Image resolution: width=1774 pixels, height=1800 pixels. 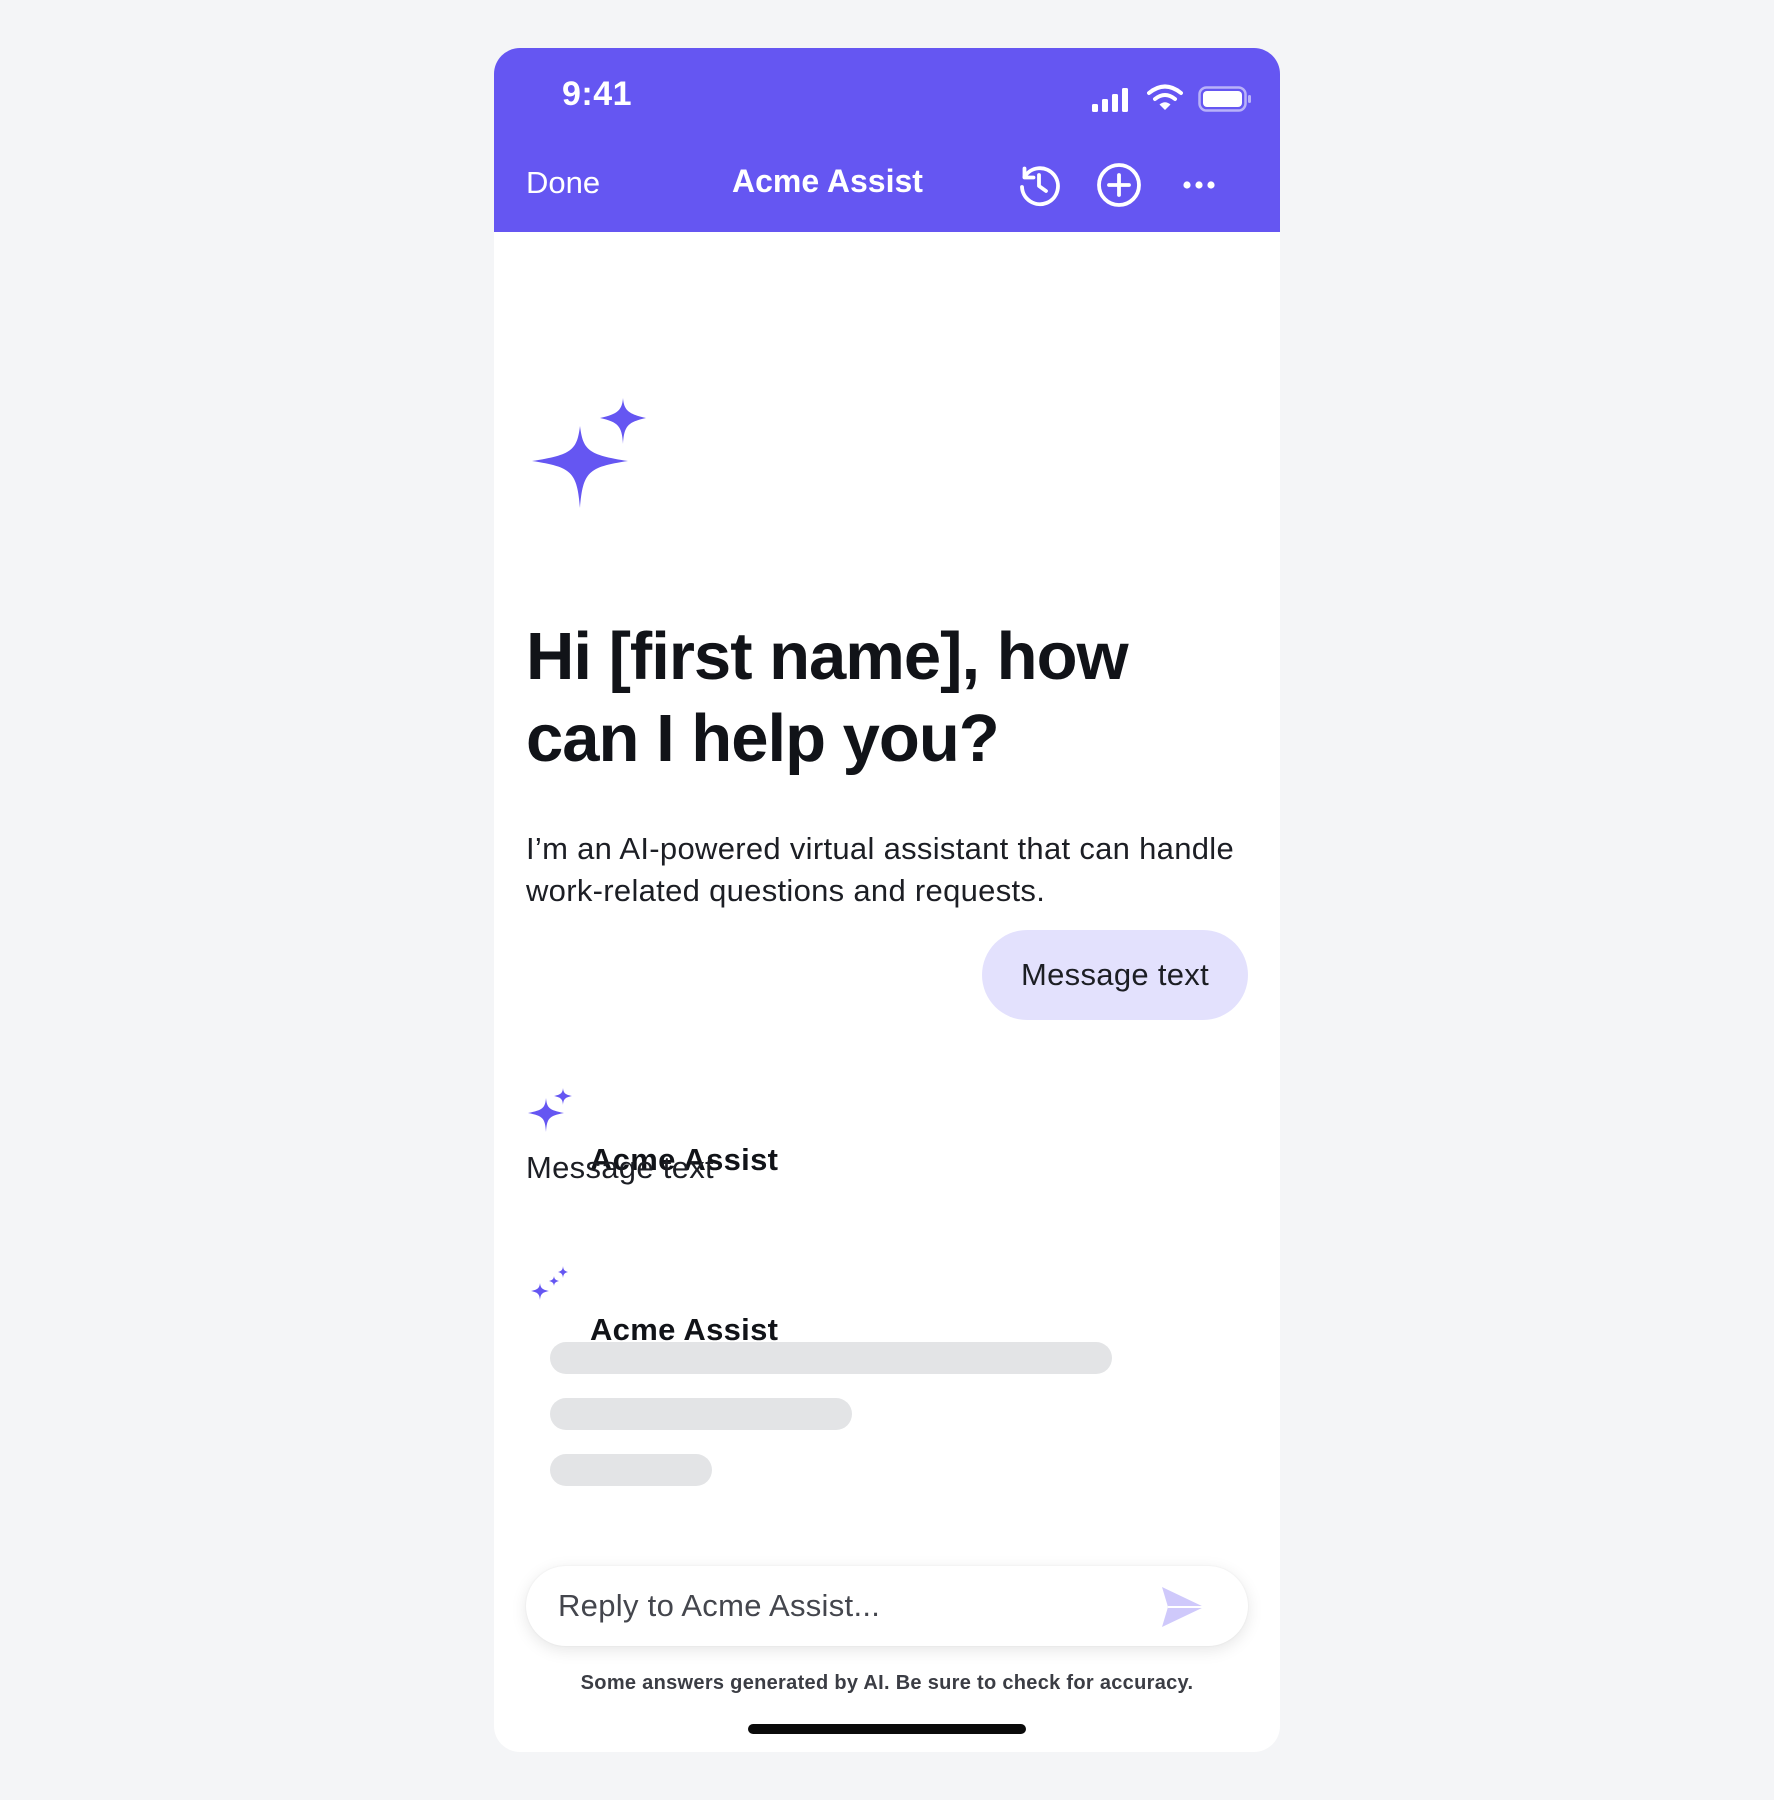 I want to click on greeting-heading: Hi [first name], how can I help you?, so click(x=827, y=697).